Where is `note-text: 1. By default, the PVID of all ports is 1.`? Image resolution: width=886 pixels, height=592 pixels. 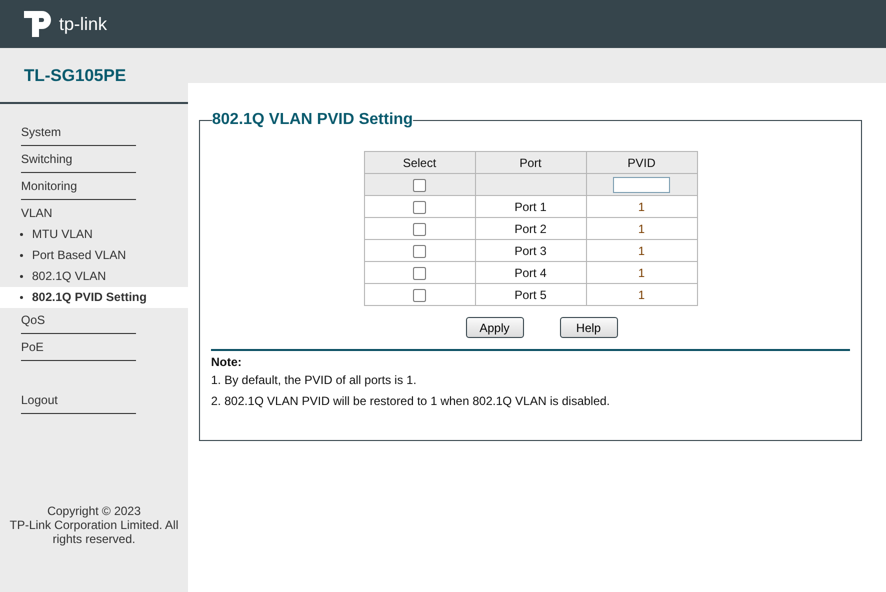
note-text: 1. By default, the PVID of all ports is 1. is located at coordinates (314, 380).